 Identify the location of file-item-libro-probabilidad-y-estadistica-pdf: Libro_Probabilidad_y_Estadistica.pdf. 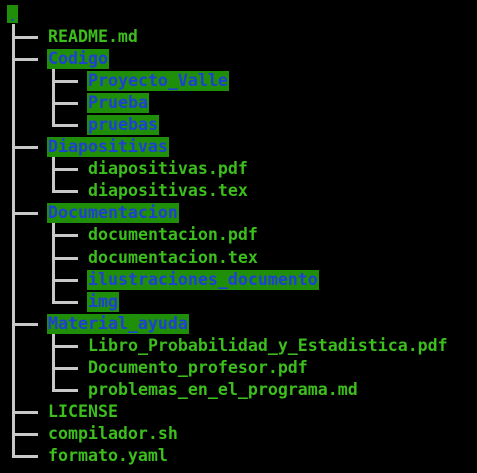
(268, 346).